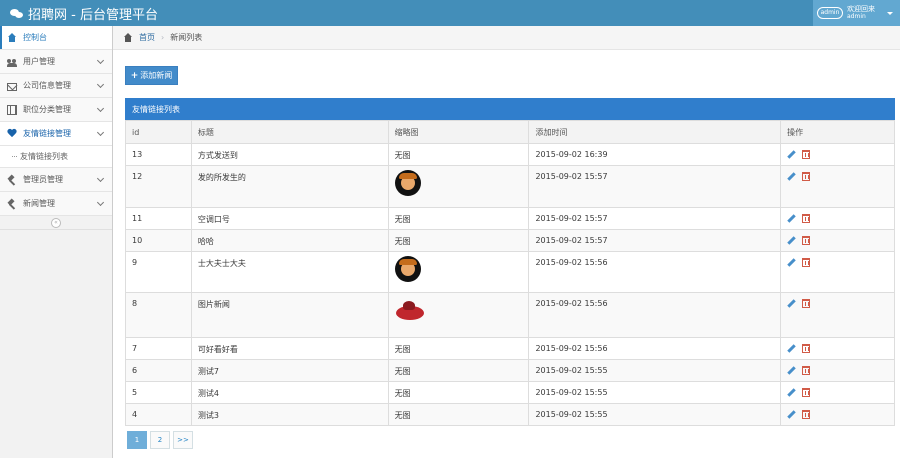 This screenshot has width=900, height=458. Describe the element at coordinates (830, 13) in the screenshot. I see `avatar: admin` at that location.